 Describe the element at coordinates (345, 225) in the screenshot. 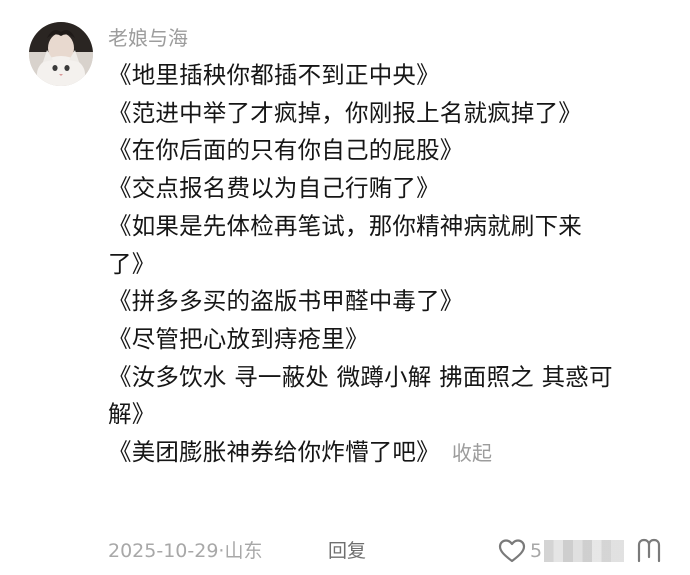

I see `comment-line: 《如果是先体检再笔试，那你精神病就刷下来` at that location.